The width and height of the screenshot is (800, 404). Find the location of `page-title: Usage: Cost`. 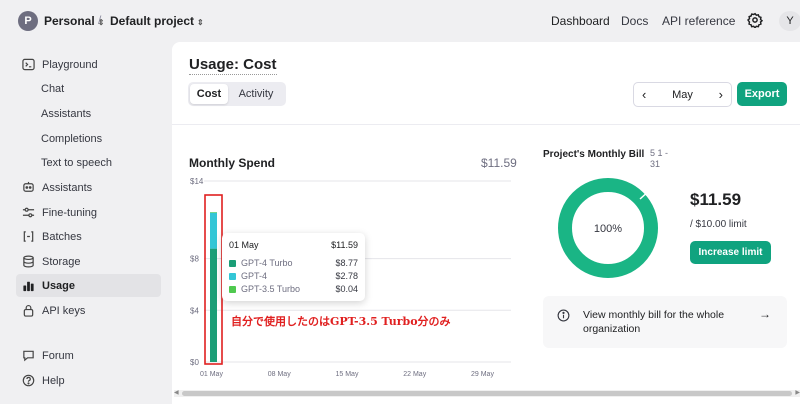

page-title: Usage: Cost is located at coordinates (233, 65).